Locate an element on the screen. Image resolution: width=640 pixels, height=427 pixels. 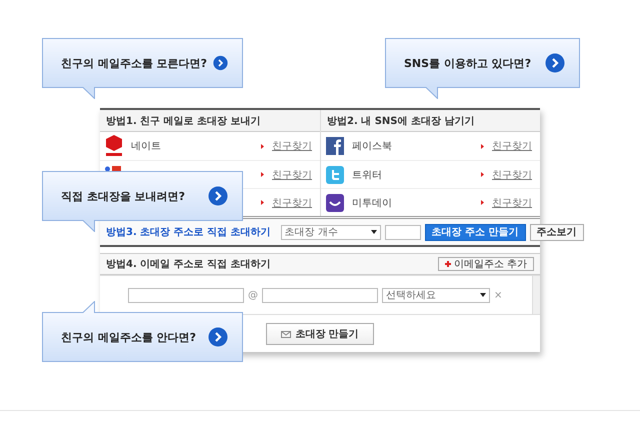
email-domain-field is located at coordinates (320, 295).